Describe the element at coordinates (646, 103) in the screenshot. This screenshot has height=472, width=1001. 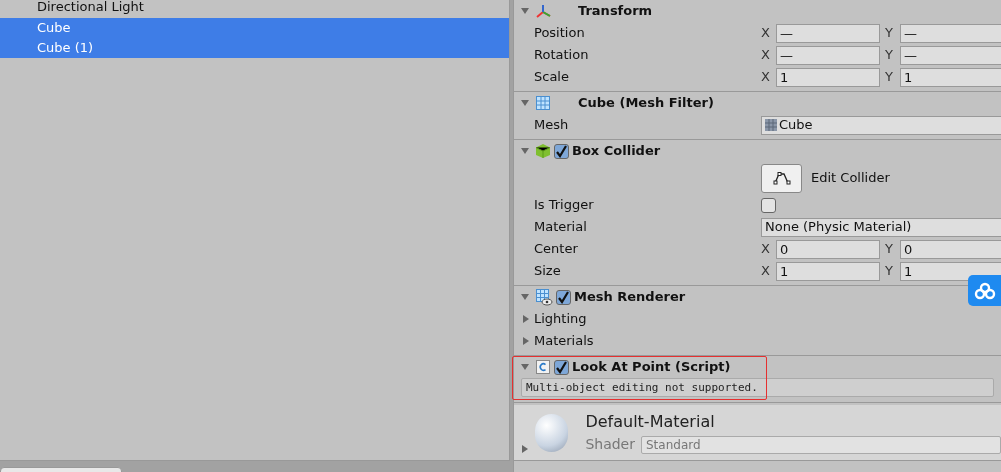
I see `component-title: Cube (Mesh Filter)` at that location.